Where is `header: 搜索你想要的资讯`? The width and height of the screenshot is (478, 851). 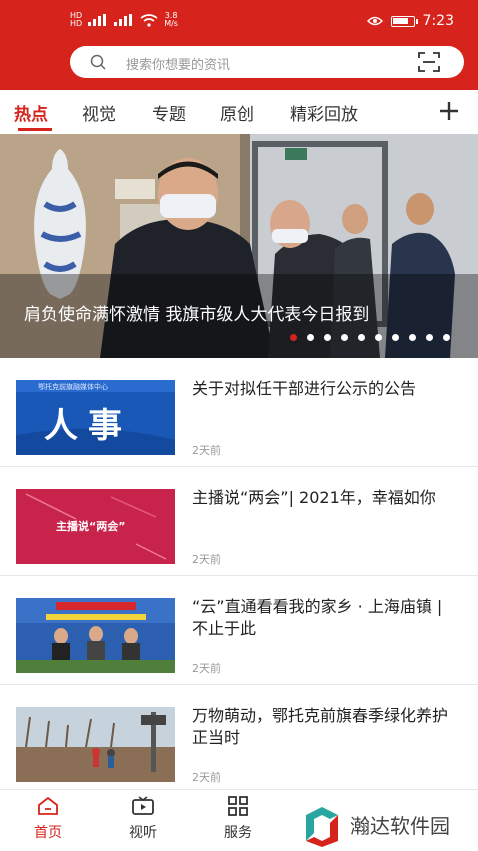 header: 搜索你想要的资讯 is located at coordinates (239, 65).